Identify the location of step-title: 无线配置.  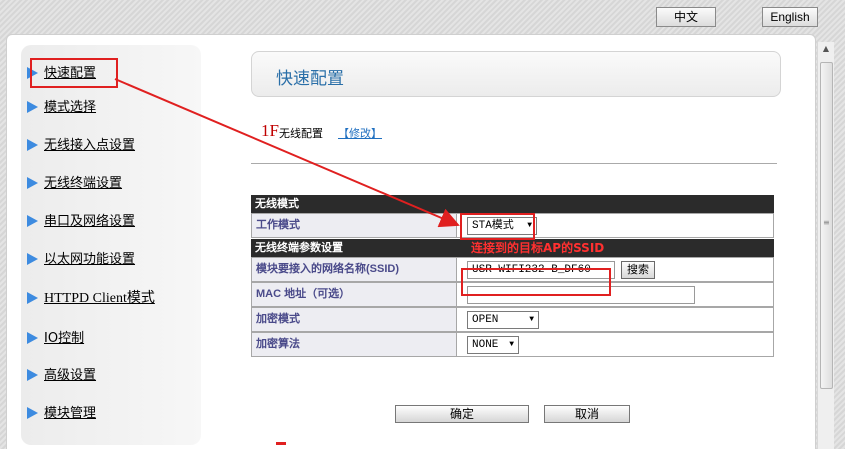
(301, 133).